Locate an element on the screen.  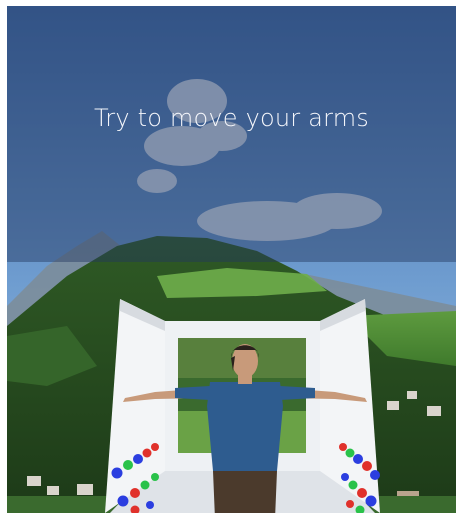
avatar-pants is located at coordinates (245, 492).